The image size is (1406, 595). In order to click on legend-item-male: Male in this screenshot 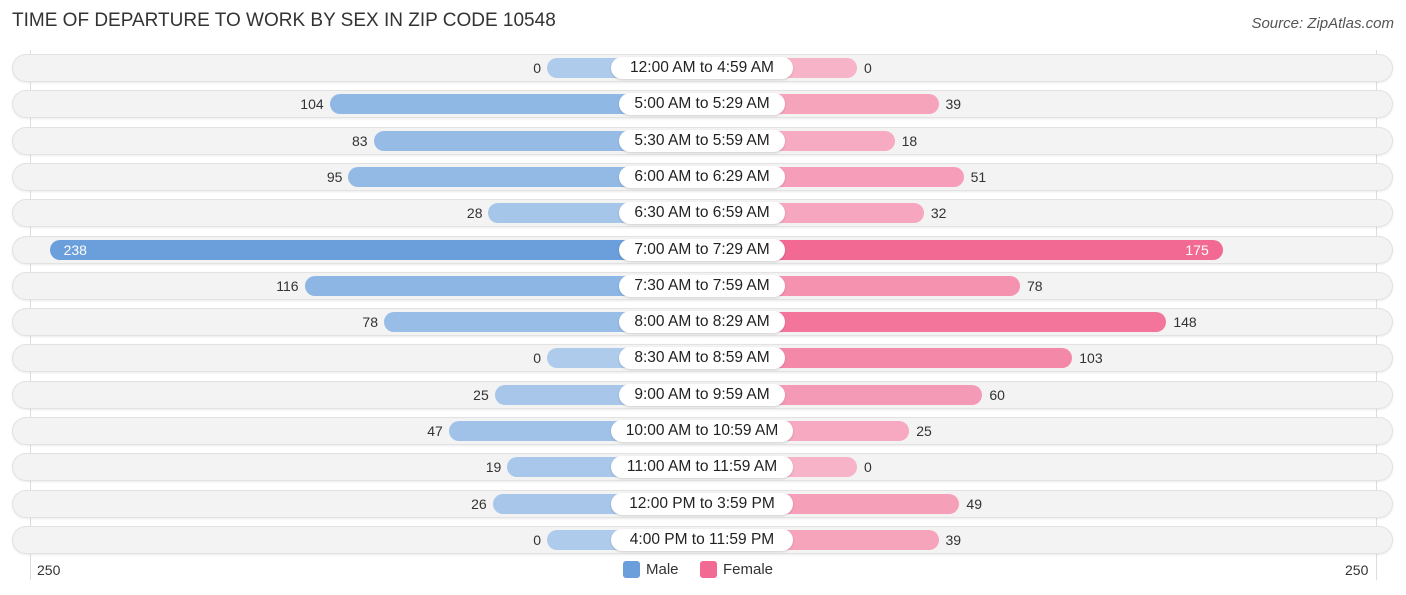, I will do `click(651, 569)`.